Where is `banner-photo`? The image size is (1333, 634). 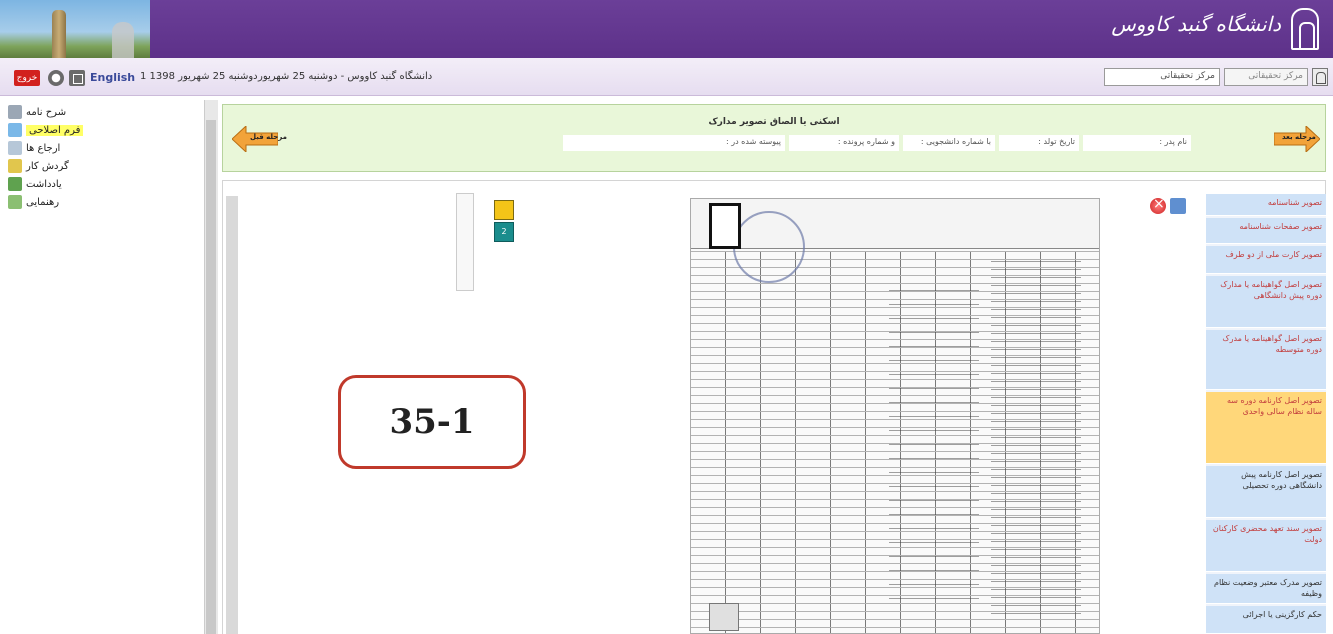
banner-photo is located at coordinates (75, 29).